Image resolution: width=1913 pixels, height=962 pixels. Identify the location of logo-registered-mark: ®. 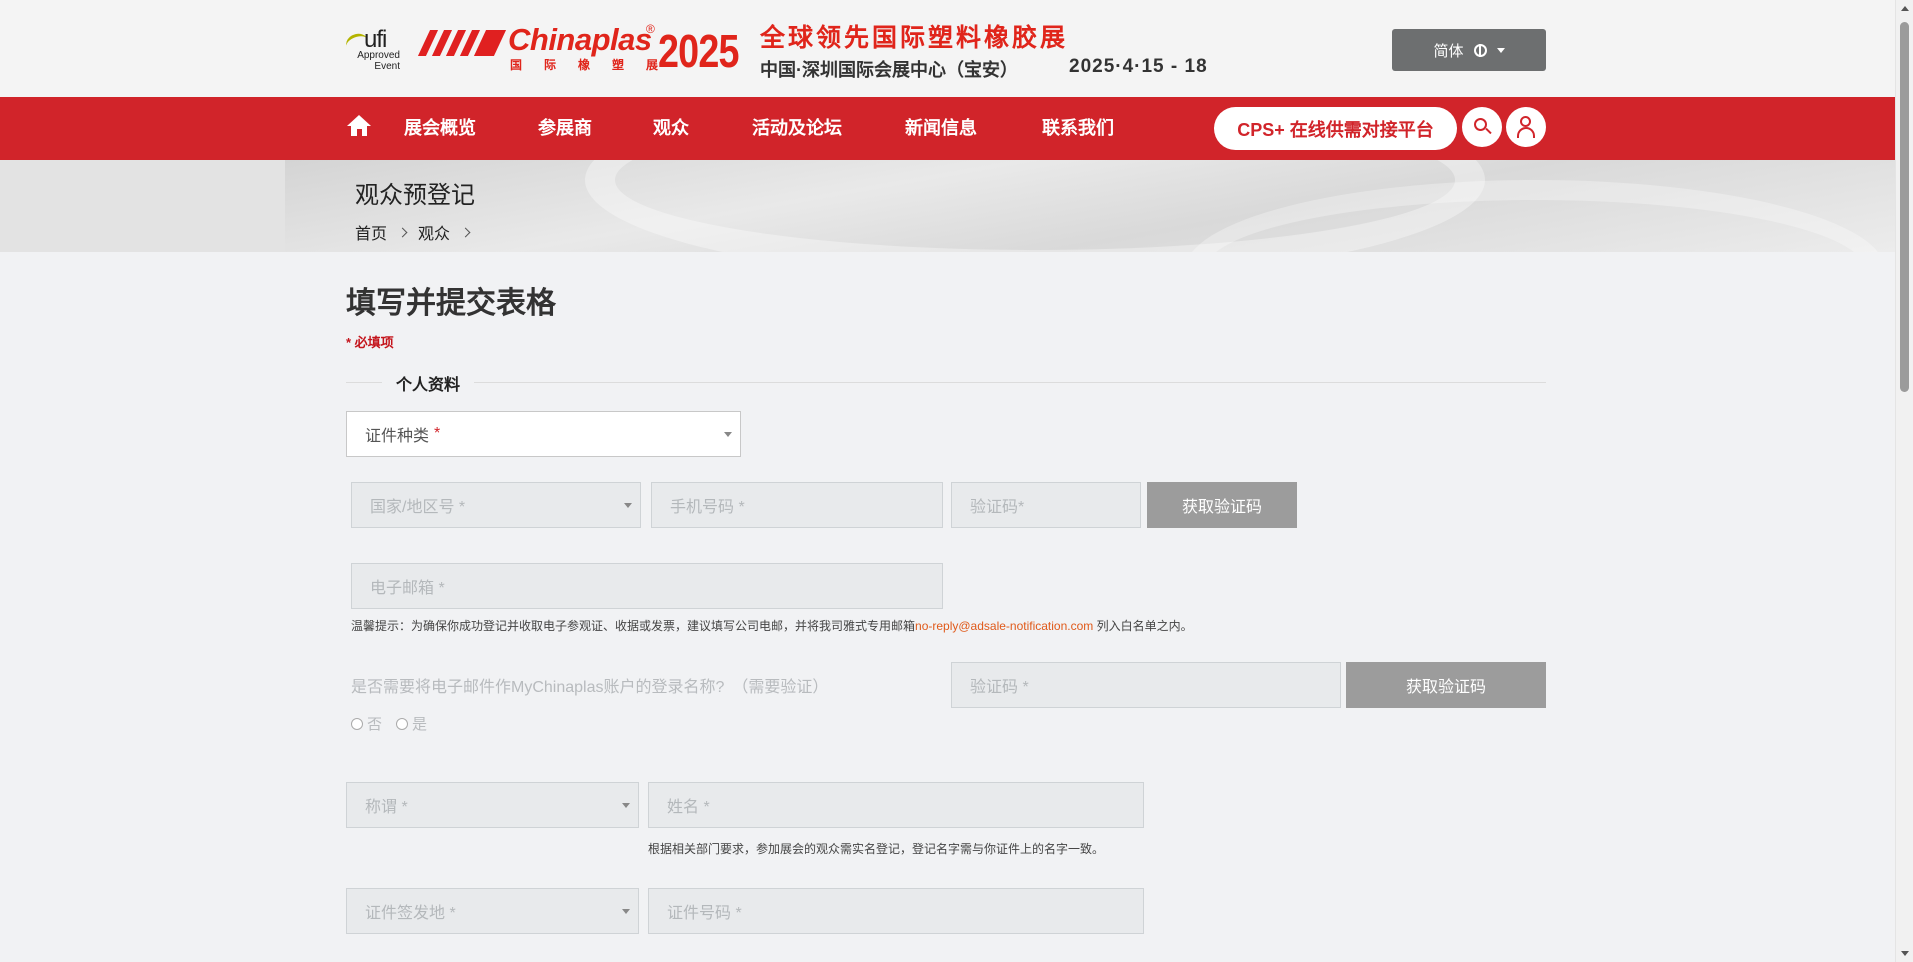
(650, 29).